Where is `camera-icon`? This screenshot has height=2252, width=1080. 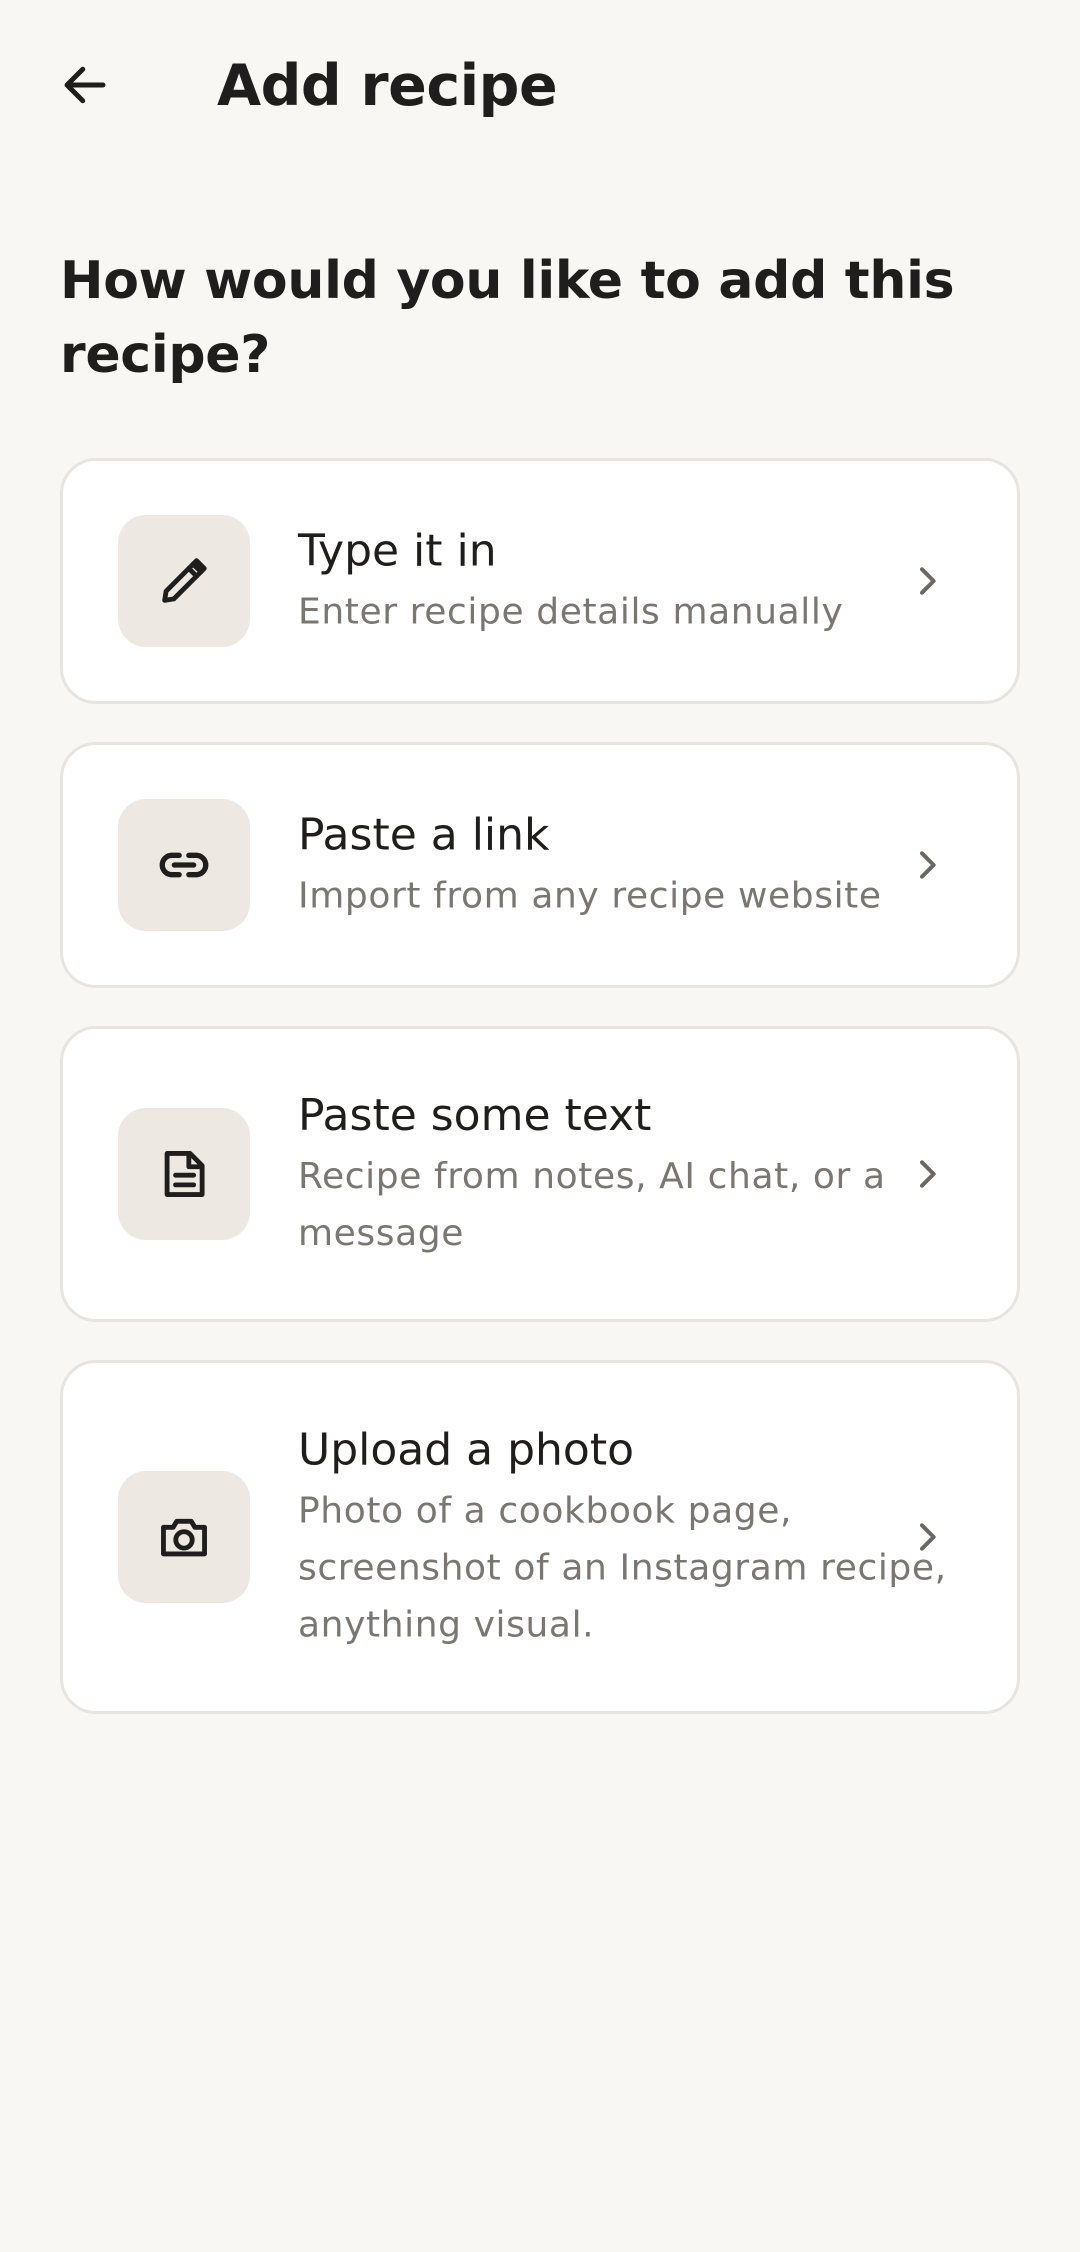 camera-icon is located at coordinates (184, 1537).